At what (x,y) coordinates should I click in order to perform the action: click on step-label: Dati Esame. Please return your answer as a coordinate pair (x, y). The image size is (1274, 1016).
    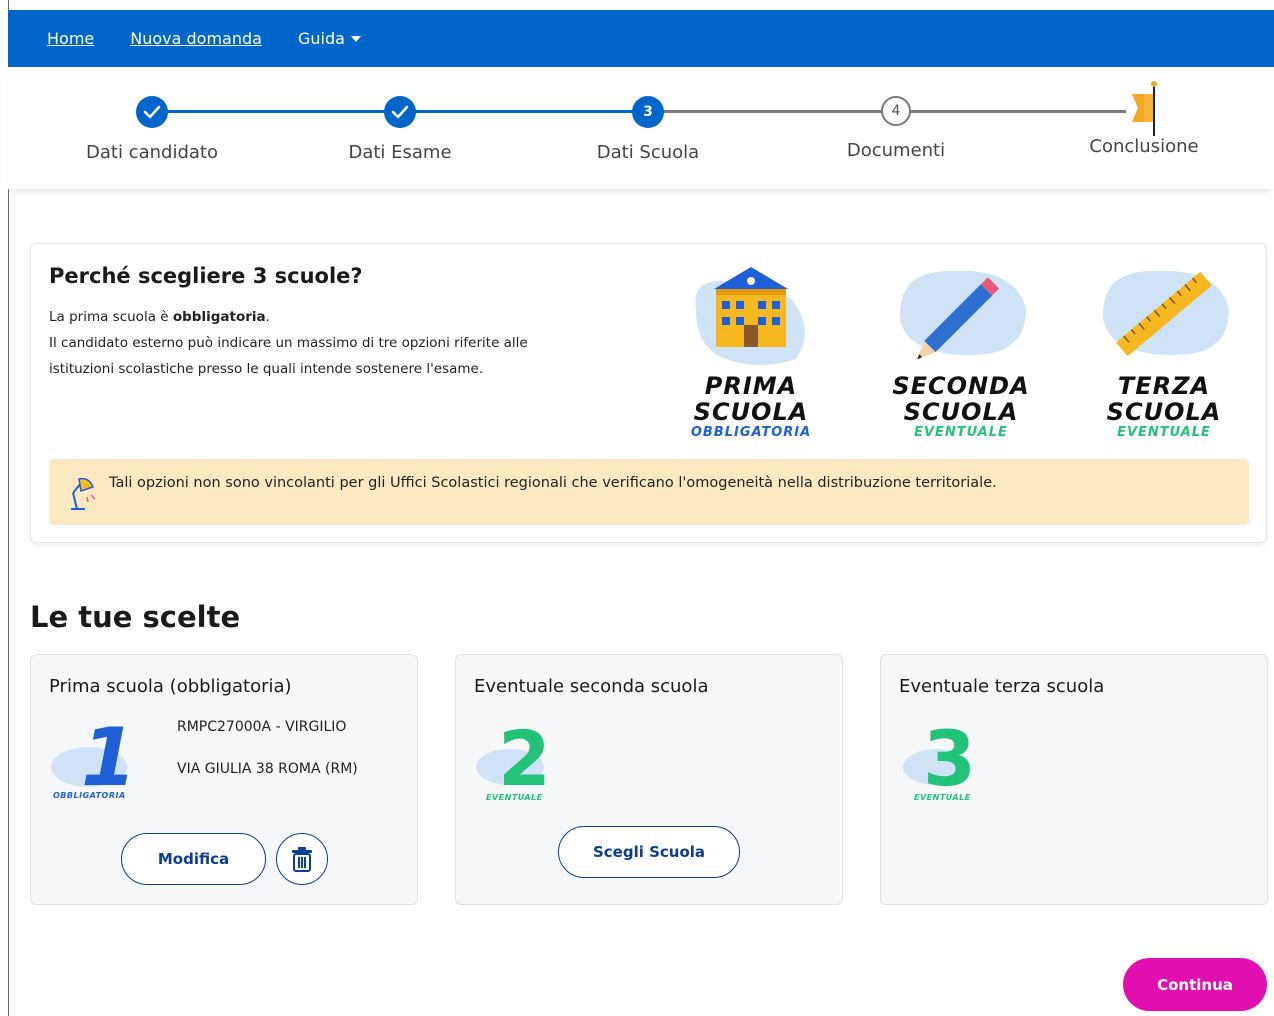
    Looking at the image, I should click on (400, 152).